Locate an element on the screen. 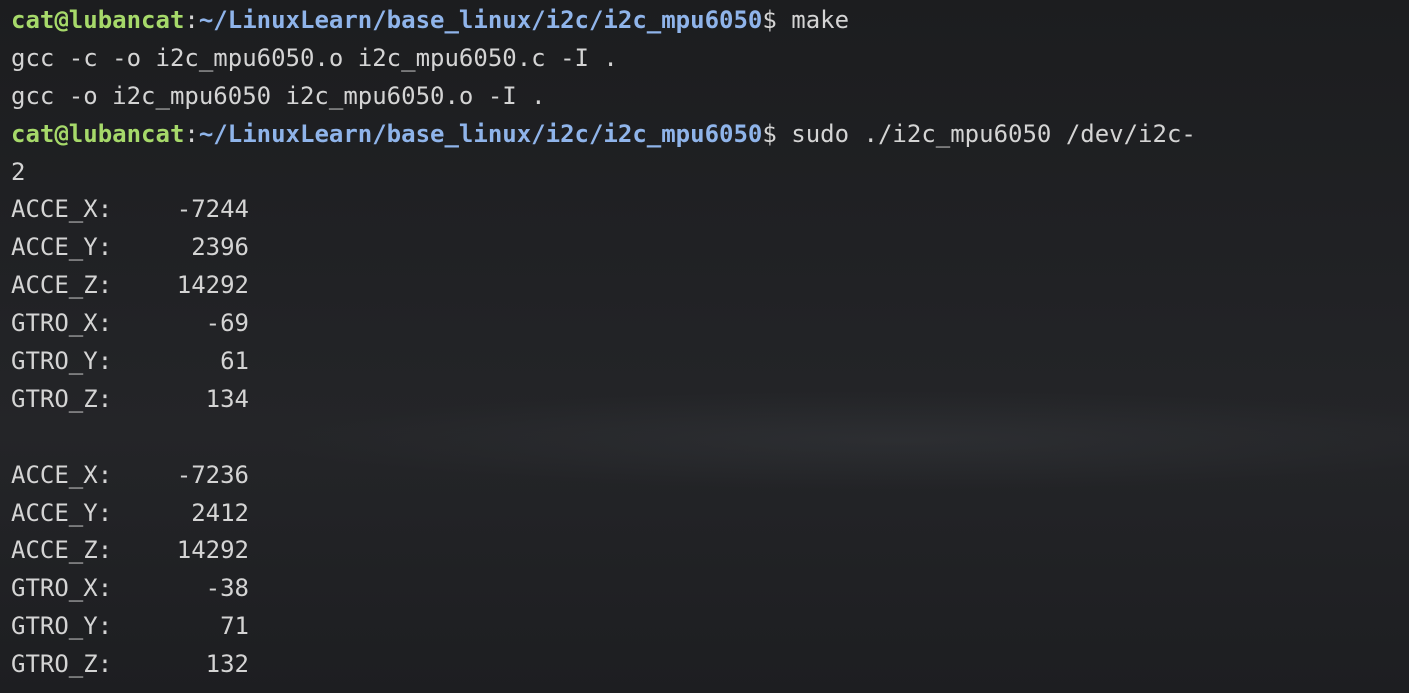 Image resolution: width=1409 pixels, height=693 pixels. reading-value: 71 is located at coordinates (234, 626).